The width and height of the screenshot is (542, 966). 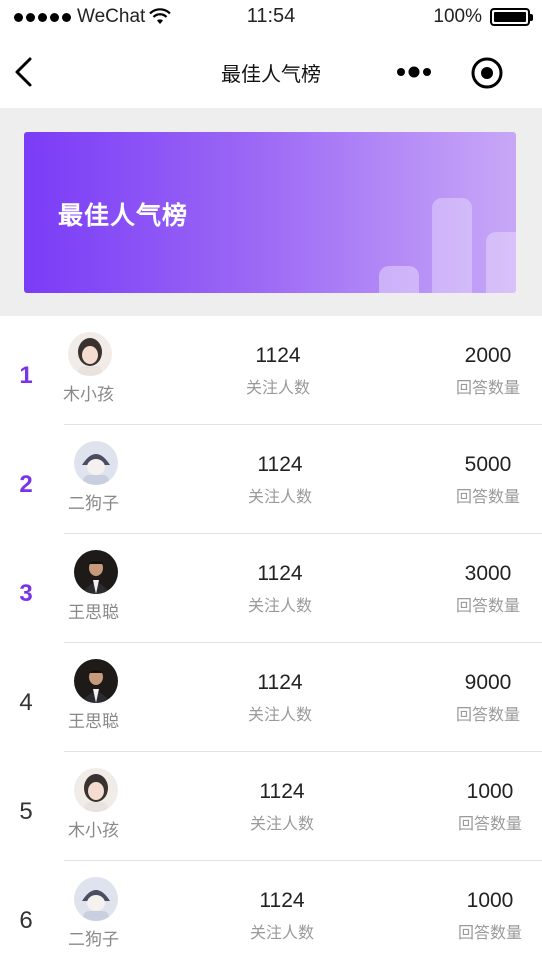 What do you see at coordinates (488, 682) in the screenshot?
I see `answers-count: 9000` at bounding box center [488, 682].